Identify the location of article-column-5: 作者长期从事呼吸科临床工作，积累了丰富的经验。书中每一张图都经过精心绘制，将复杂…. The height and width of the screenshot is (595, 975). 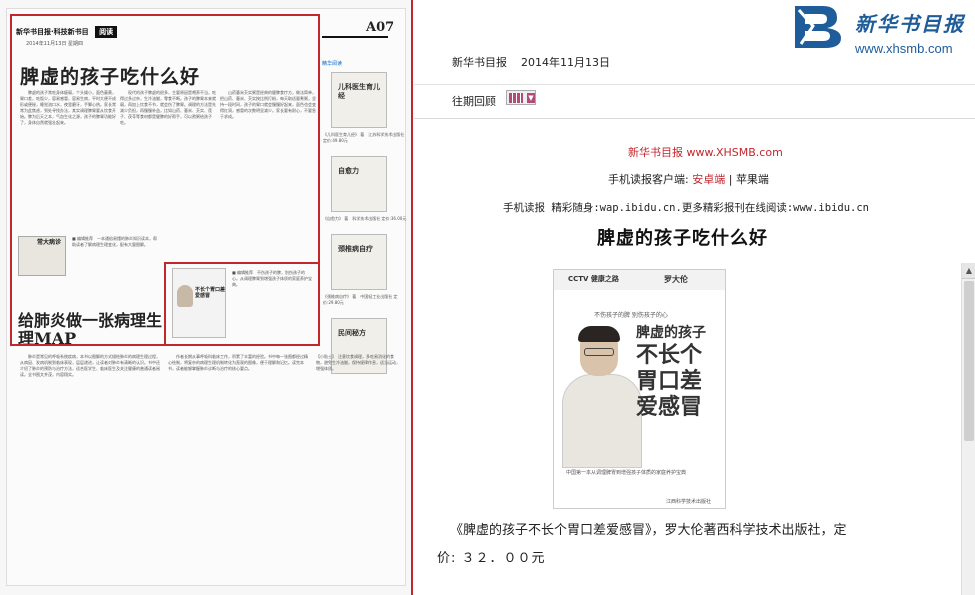
(238, 362).